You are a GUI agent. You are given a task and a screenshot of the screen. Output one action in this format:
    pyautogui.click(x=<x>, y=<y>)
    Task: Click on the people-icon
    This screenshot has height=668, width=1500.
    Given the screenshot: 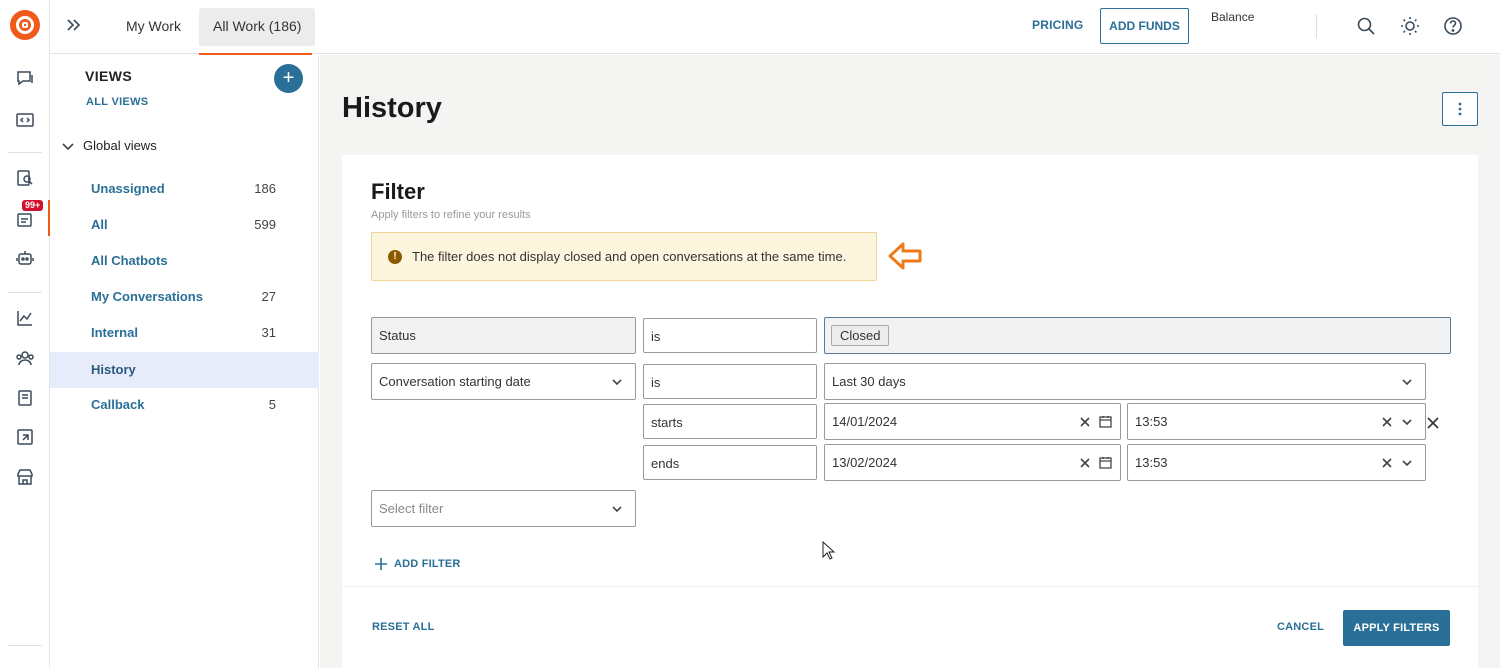 What is the action you would take?
    pyautogui.click(x=25, y=358)
    